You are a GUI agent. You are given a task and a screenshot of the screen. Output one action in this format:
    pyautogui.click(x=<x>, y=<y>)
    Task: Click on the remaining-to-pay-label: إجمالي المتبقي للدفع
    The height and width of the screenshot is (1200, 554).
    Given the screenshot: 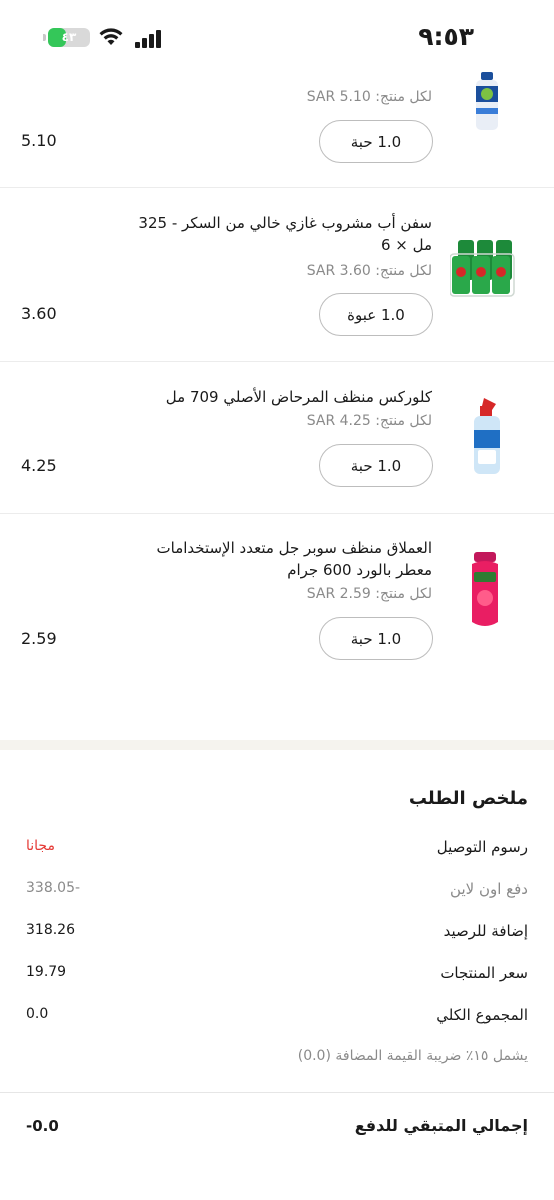 What is the action you would take?
    pyautogui.click(x=441, y=1125)
    